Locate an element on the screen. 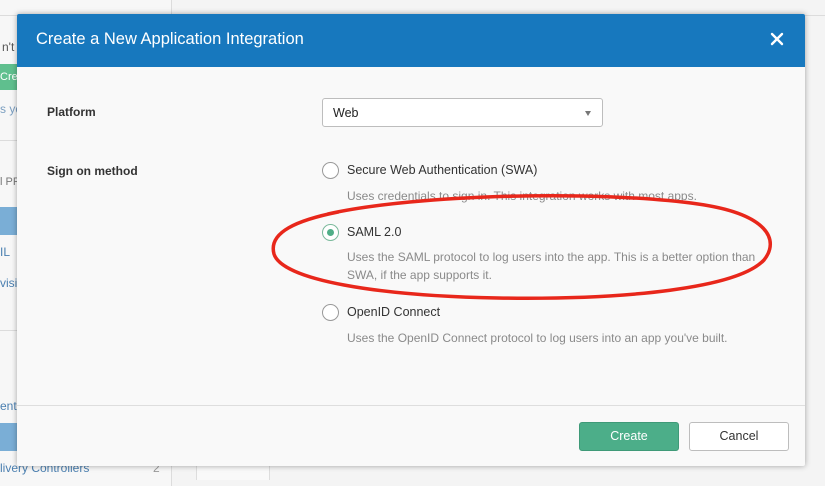 This screenshot has width=825, height=486. radio-swa is located at coordinates (330, 170).